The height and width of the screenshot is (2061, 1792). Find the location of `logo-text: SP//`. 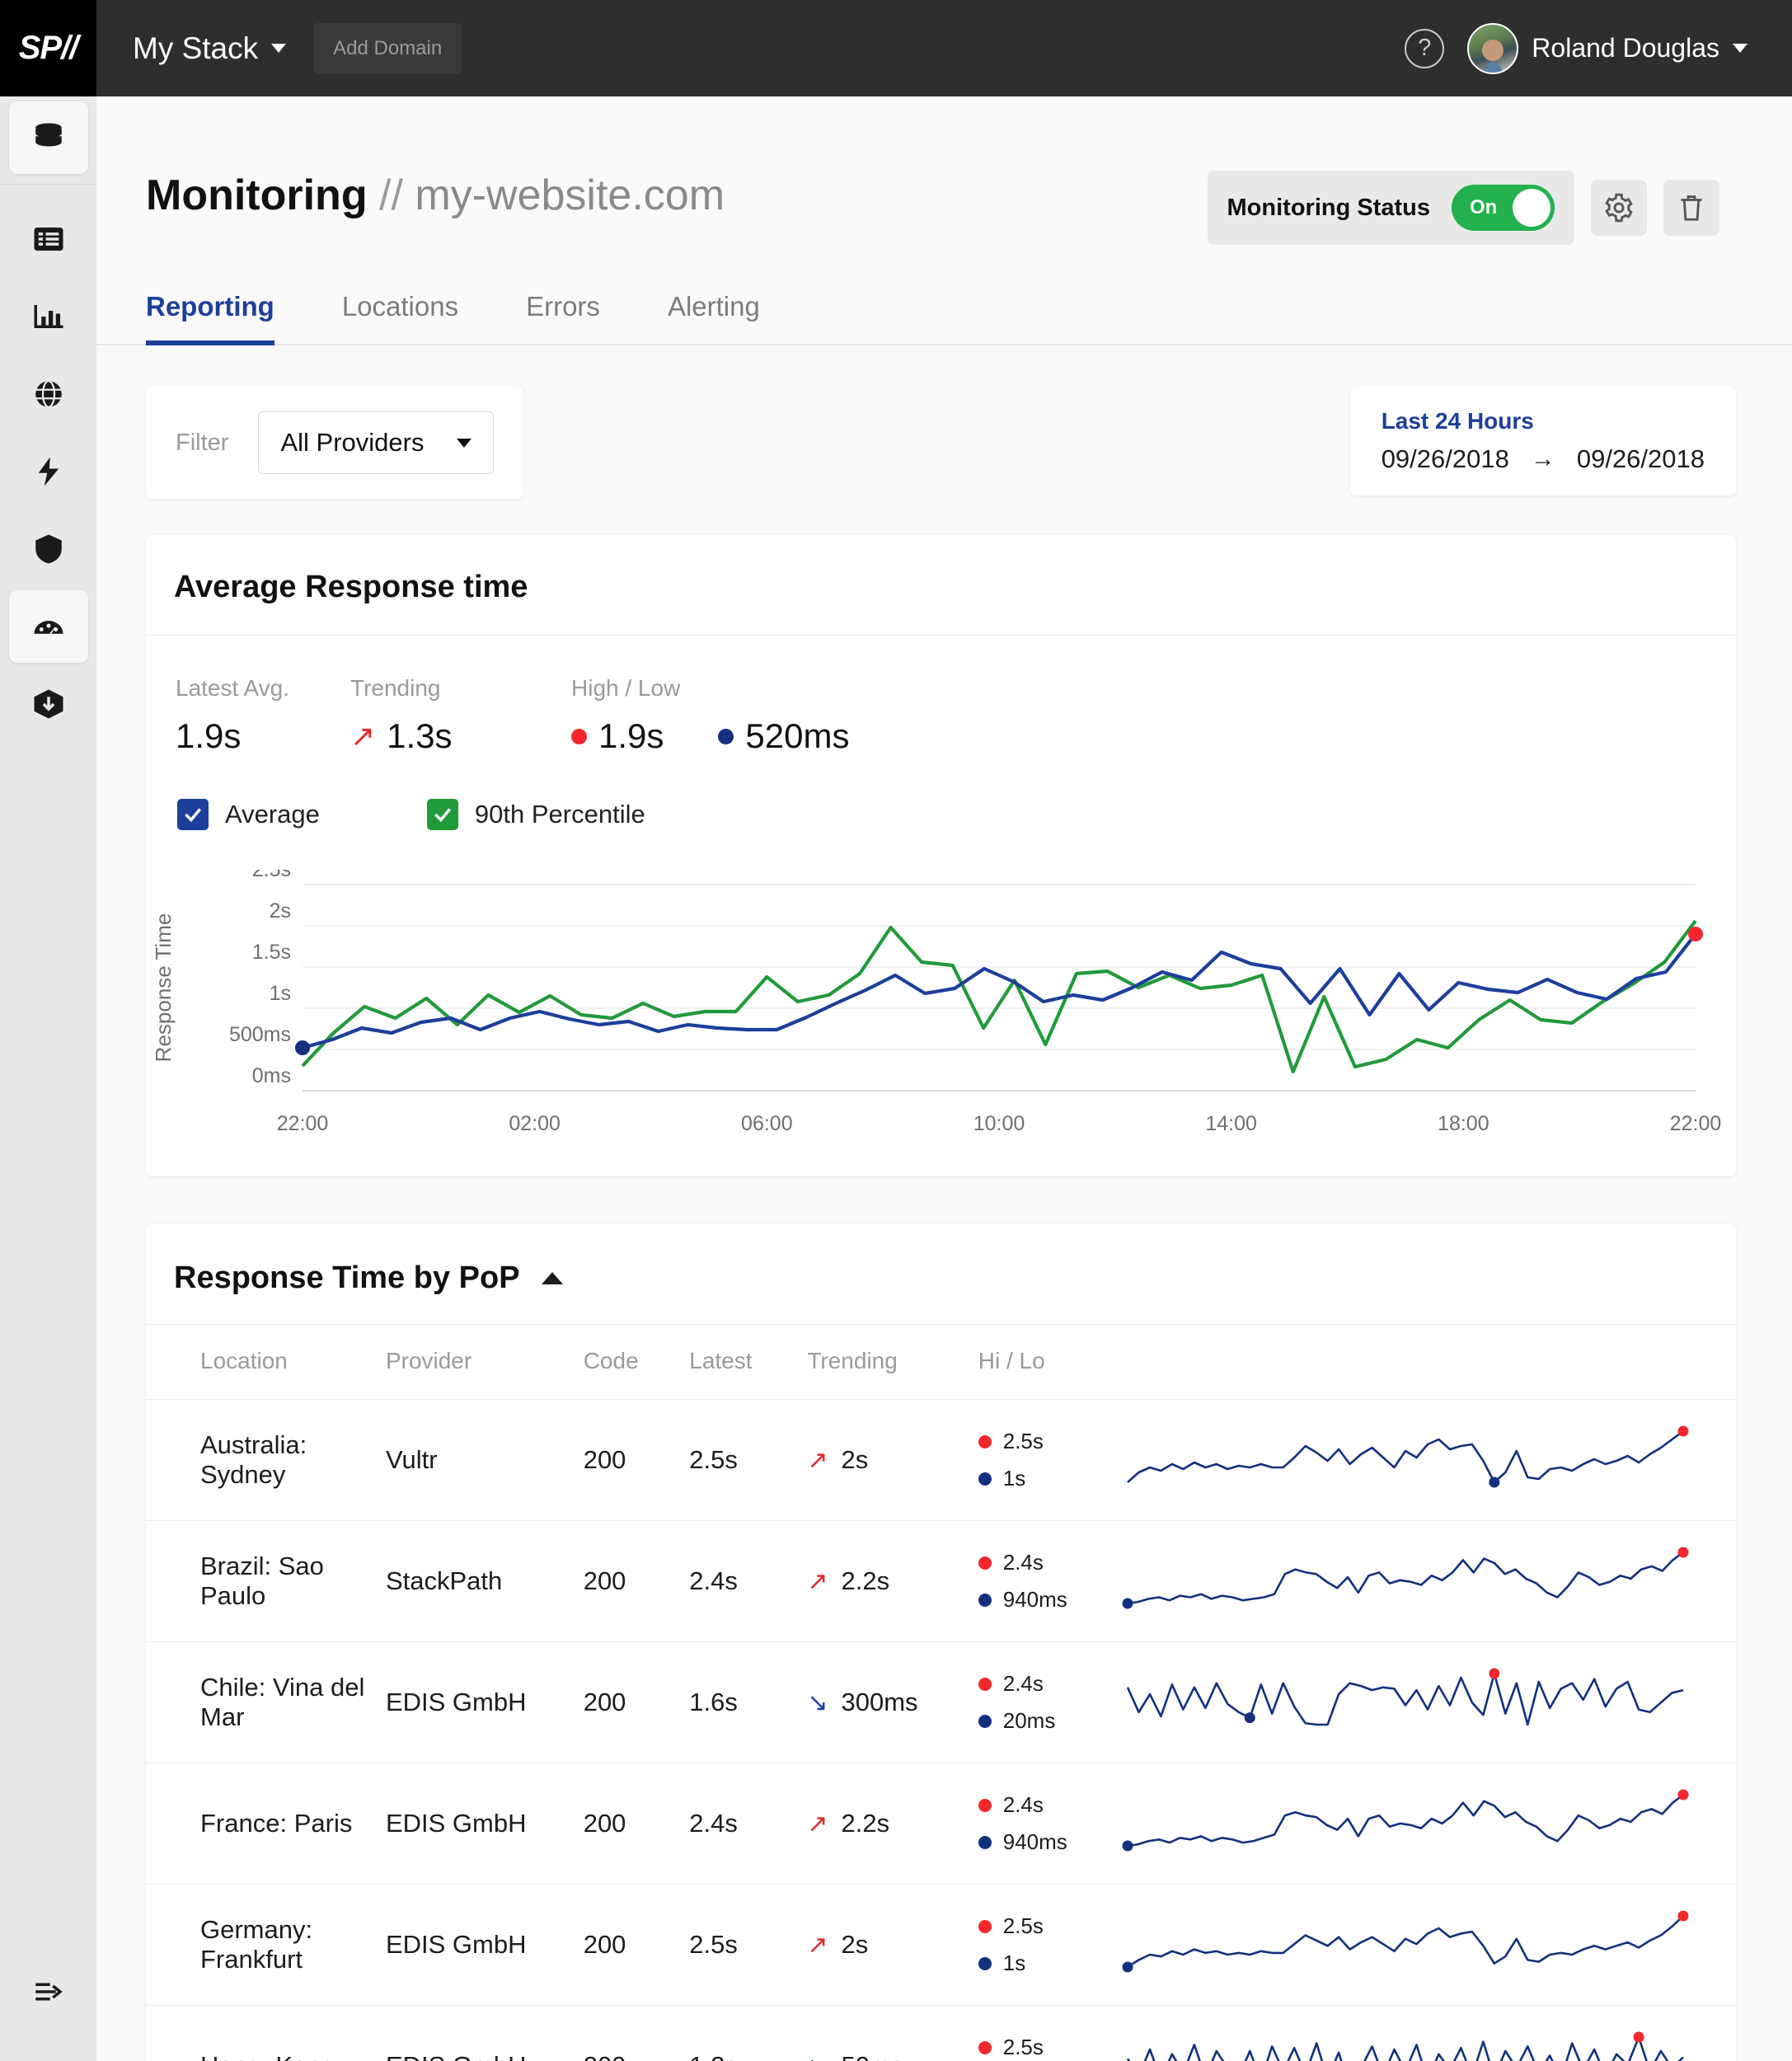

logo-text: SP// is located at coordinates (48, 48).